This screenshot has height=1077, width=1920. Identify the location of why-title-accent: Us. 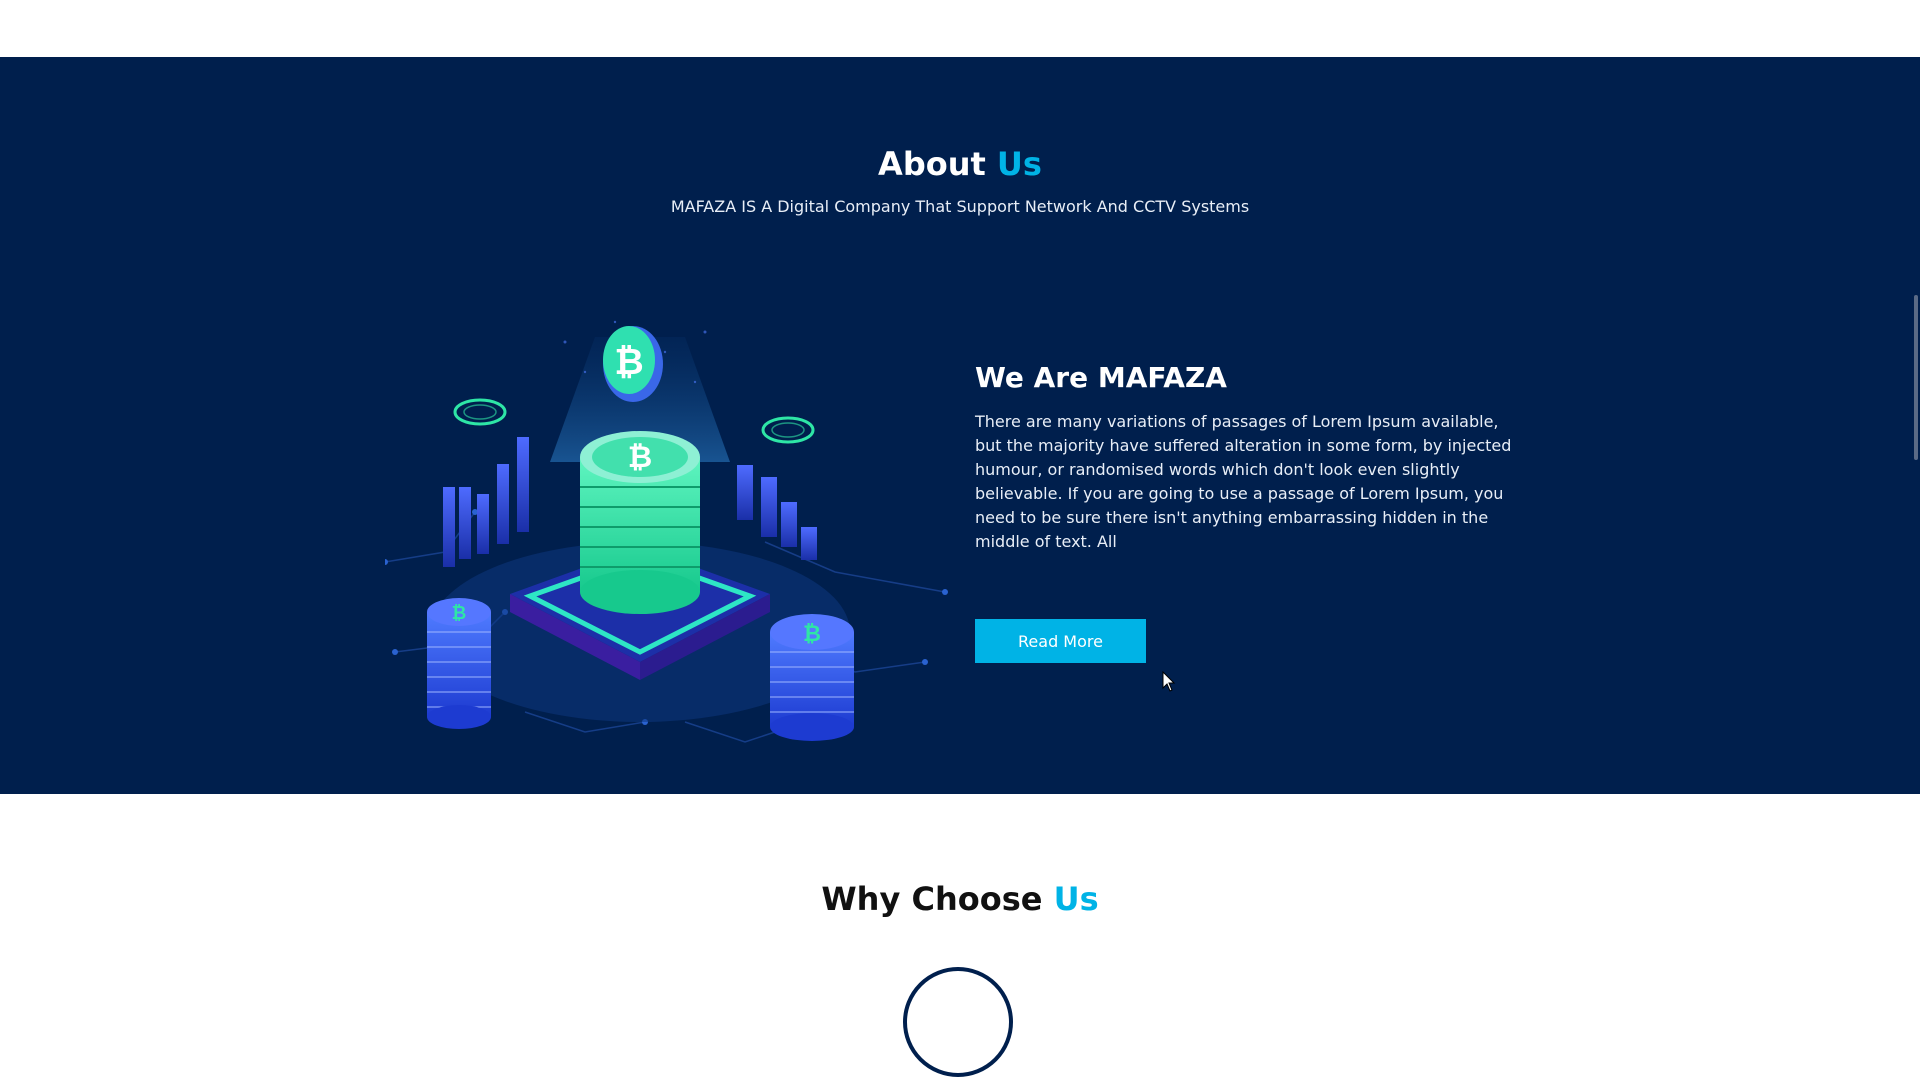
(1076, 899).